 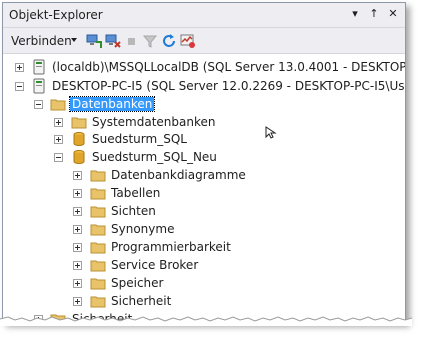 I want to click on tree-node-label: Sicherheit, so click(x=141, y=301).